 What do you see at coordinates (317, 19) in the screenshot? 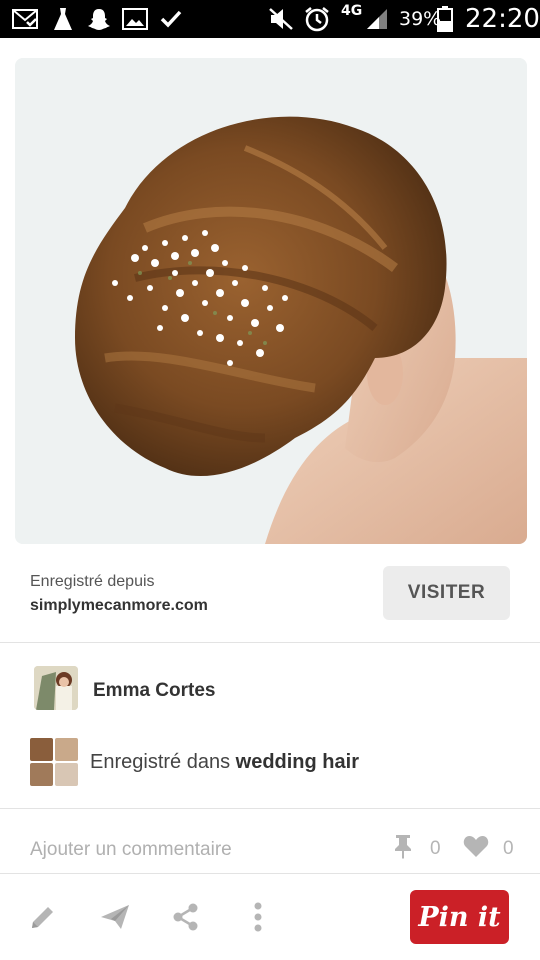
I see `alarm-icon` at bounding box center [317, 19].